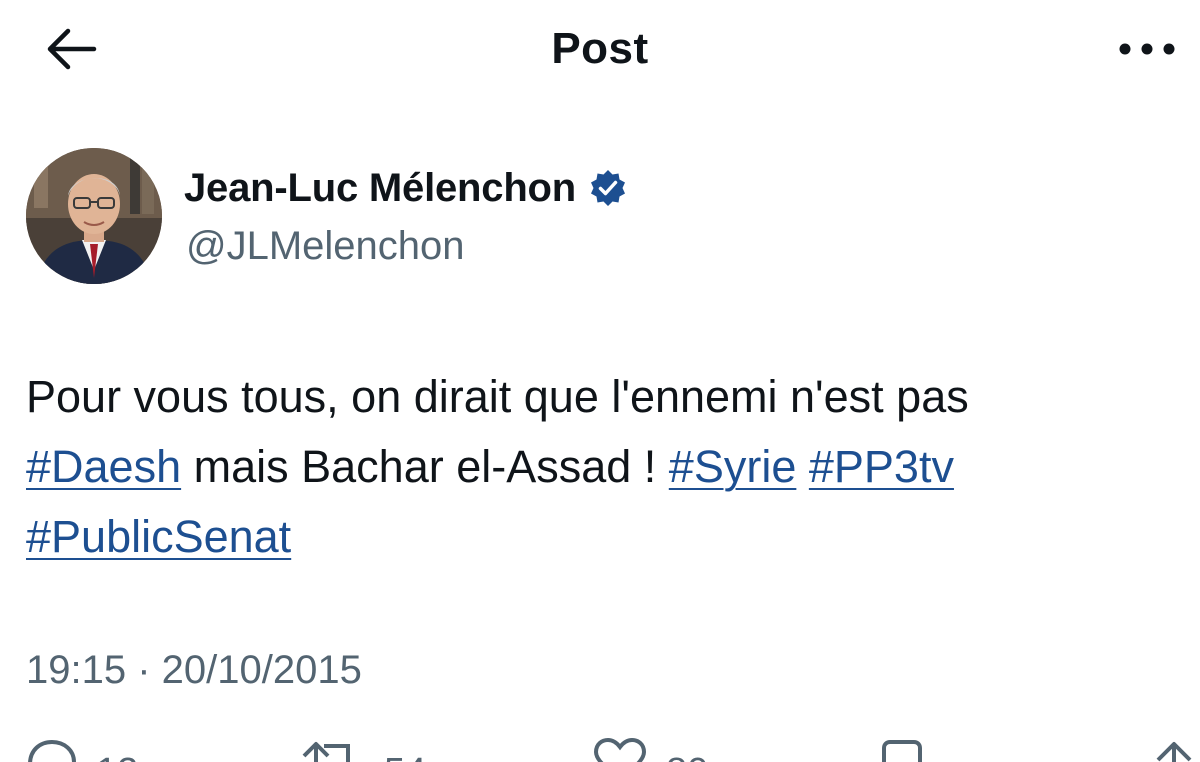  I want to click on heart-icon, so click(620, 750).